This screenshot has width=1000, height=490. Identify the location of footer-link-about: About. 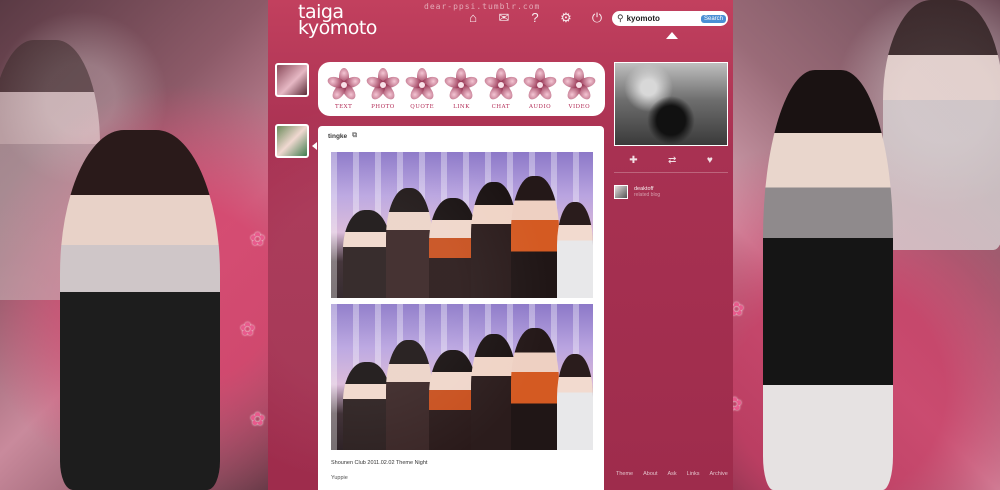
(650, 474).